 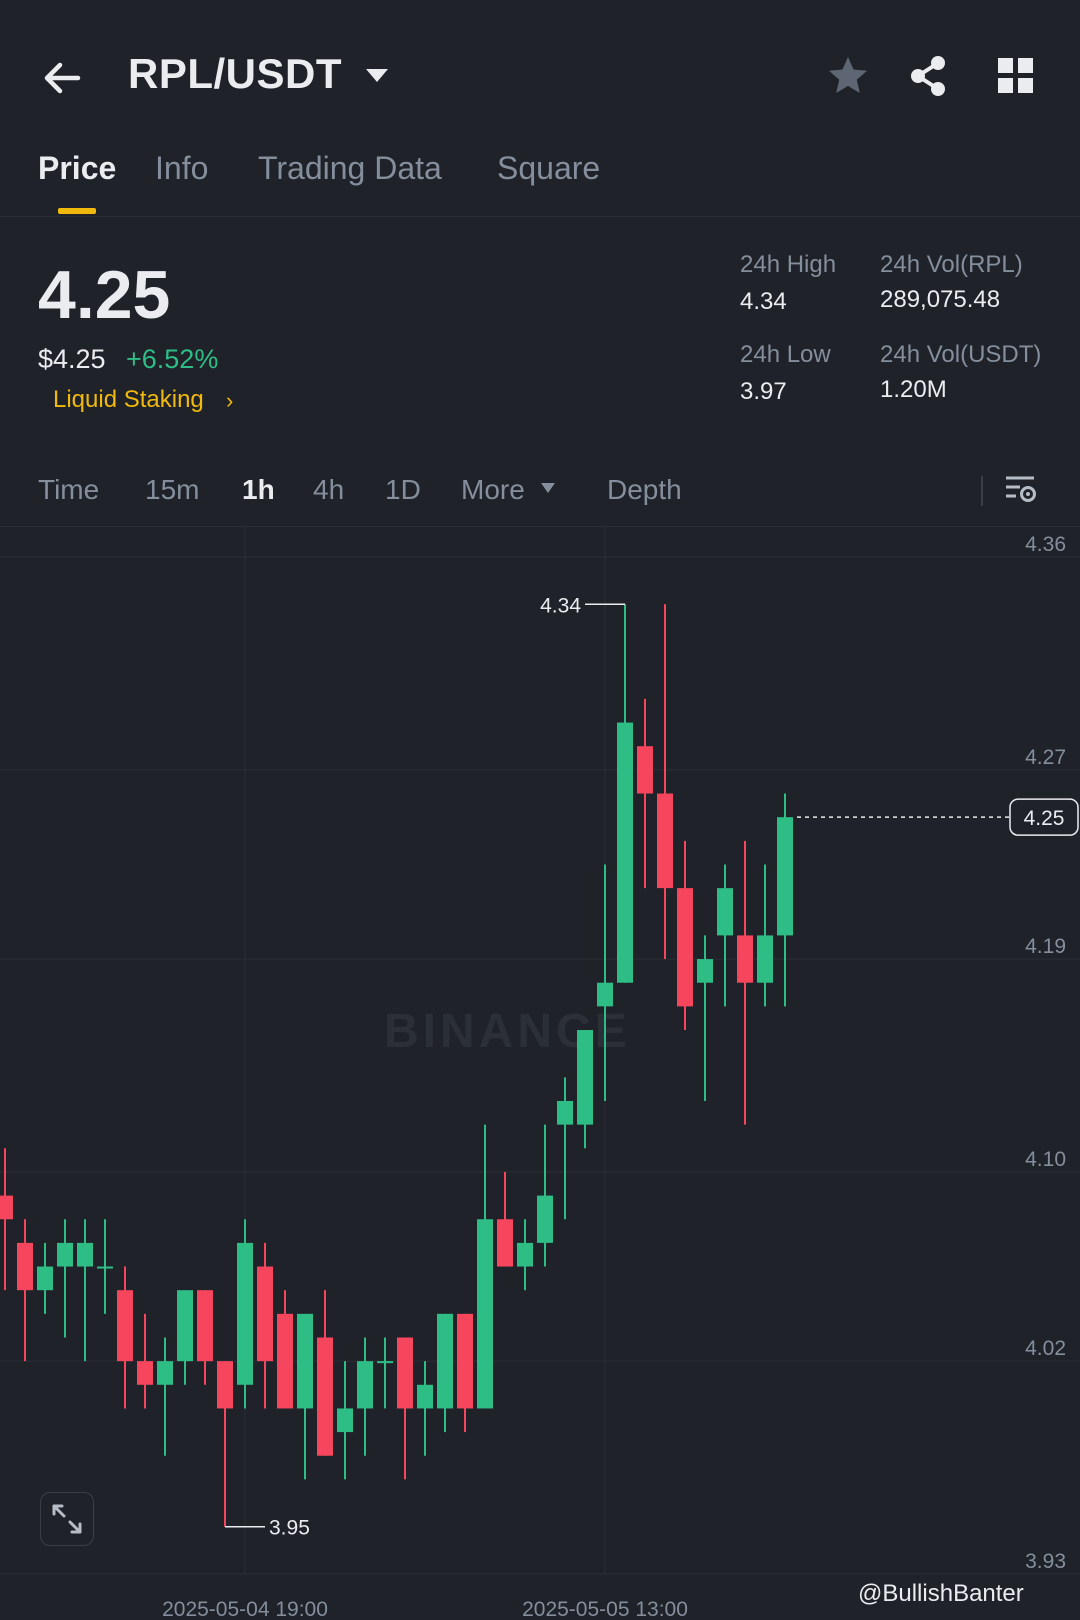 What do you see at coordinates (785, 354) in the screenshot?
I see `stat-24h-low-label: 24h Low` at bounding box center [785, 354].